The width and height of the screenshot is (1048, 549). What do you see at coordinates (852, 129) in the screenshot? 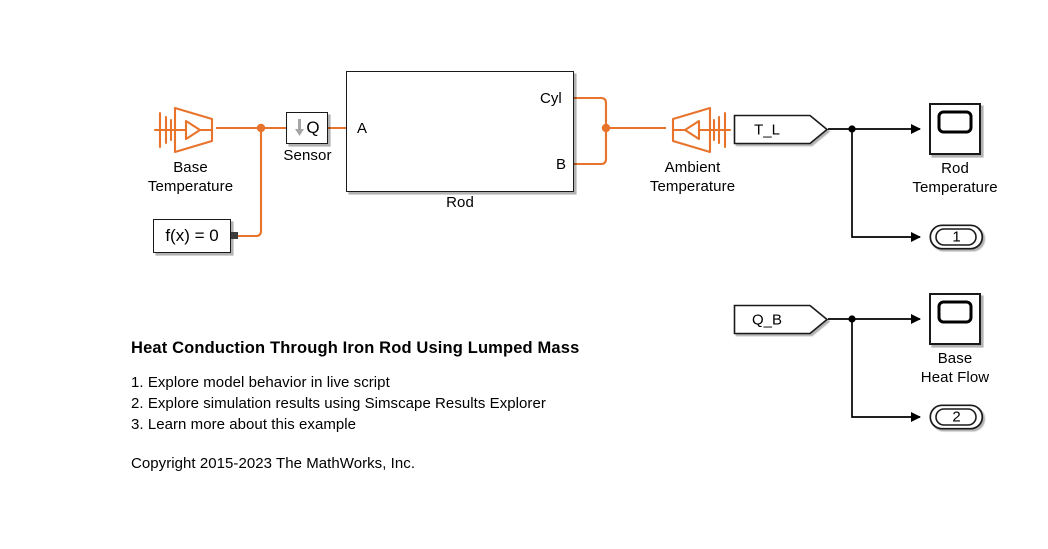
I see `junction-dot-tl` at bounding box center [852, 129].